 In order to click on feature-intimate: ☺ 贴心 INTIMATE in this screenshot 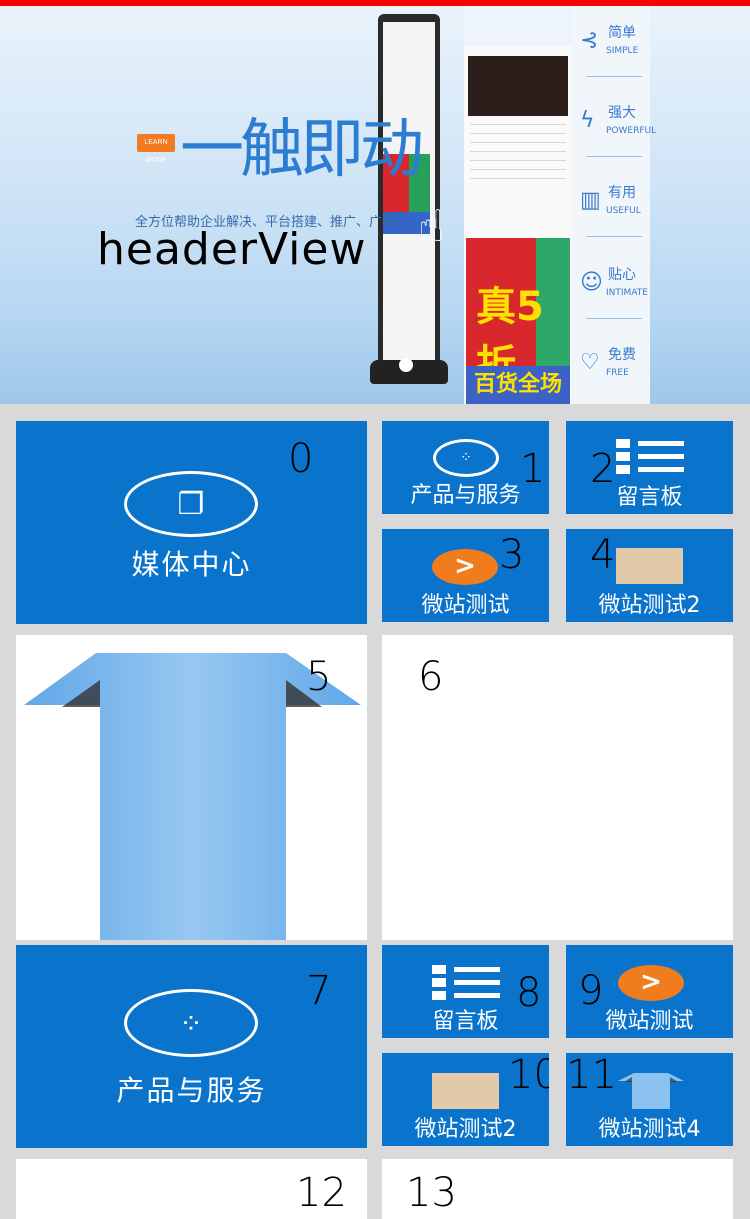, I will do `click(613, 292)`.